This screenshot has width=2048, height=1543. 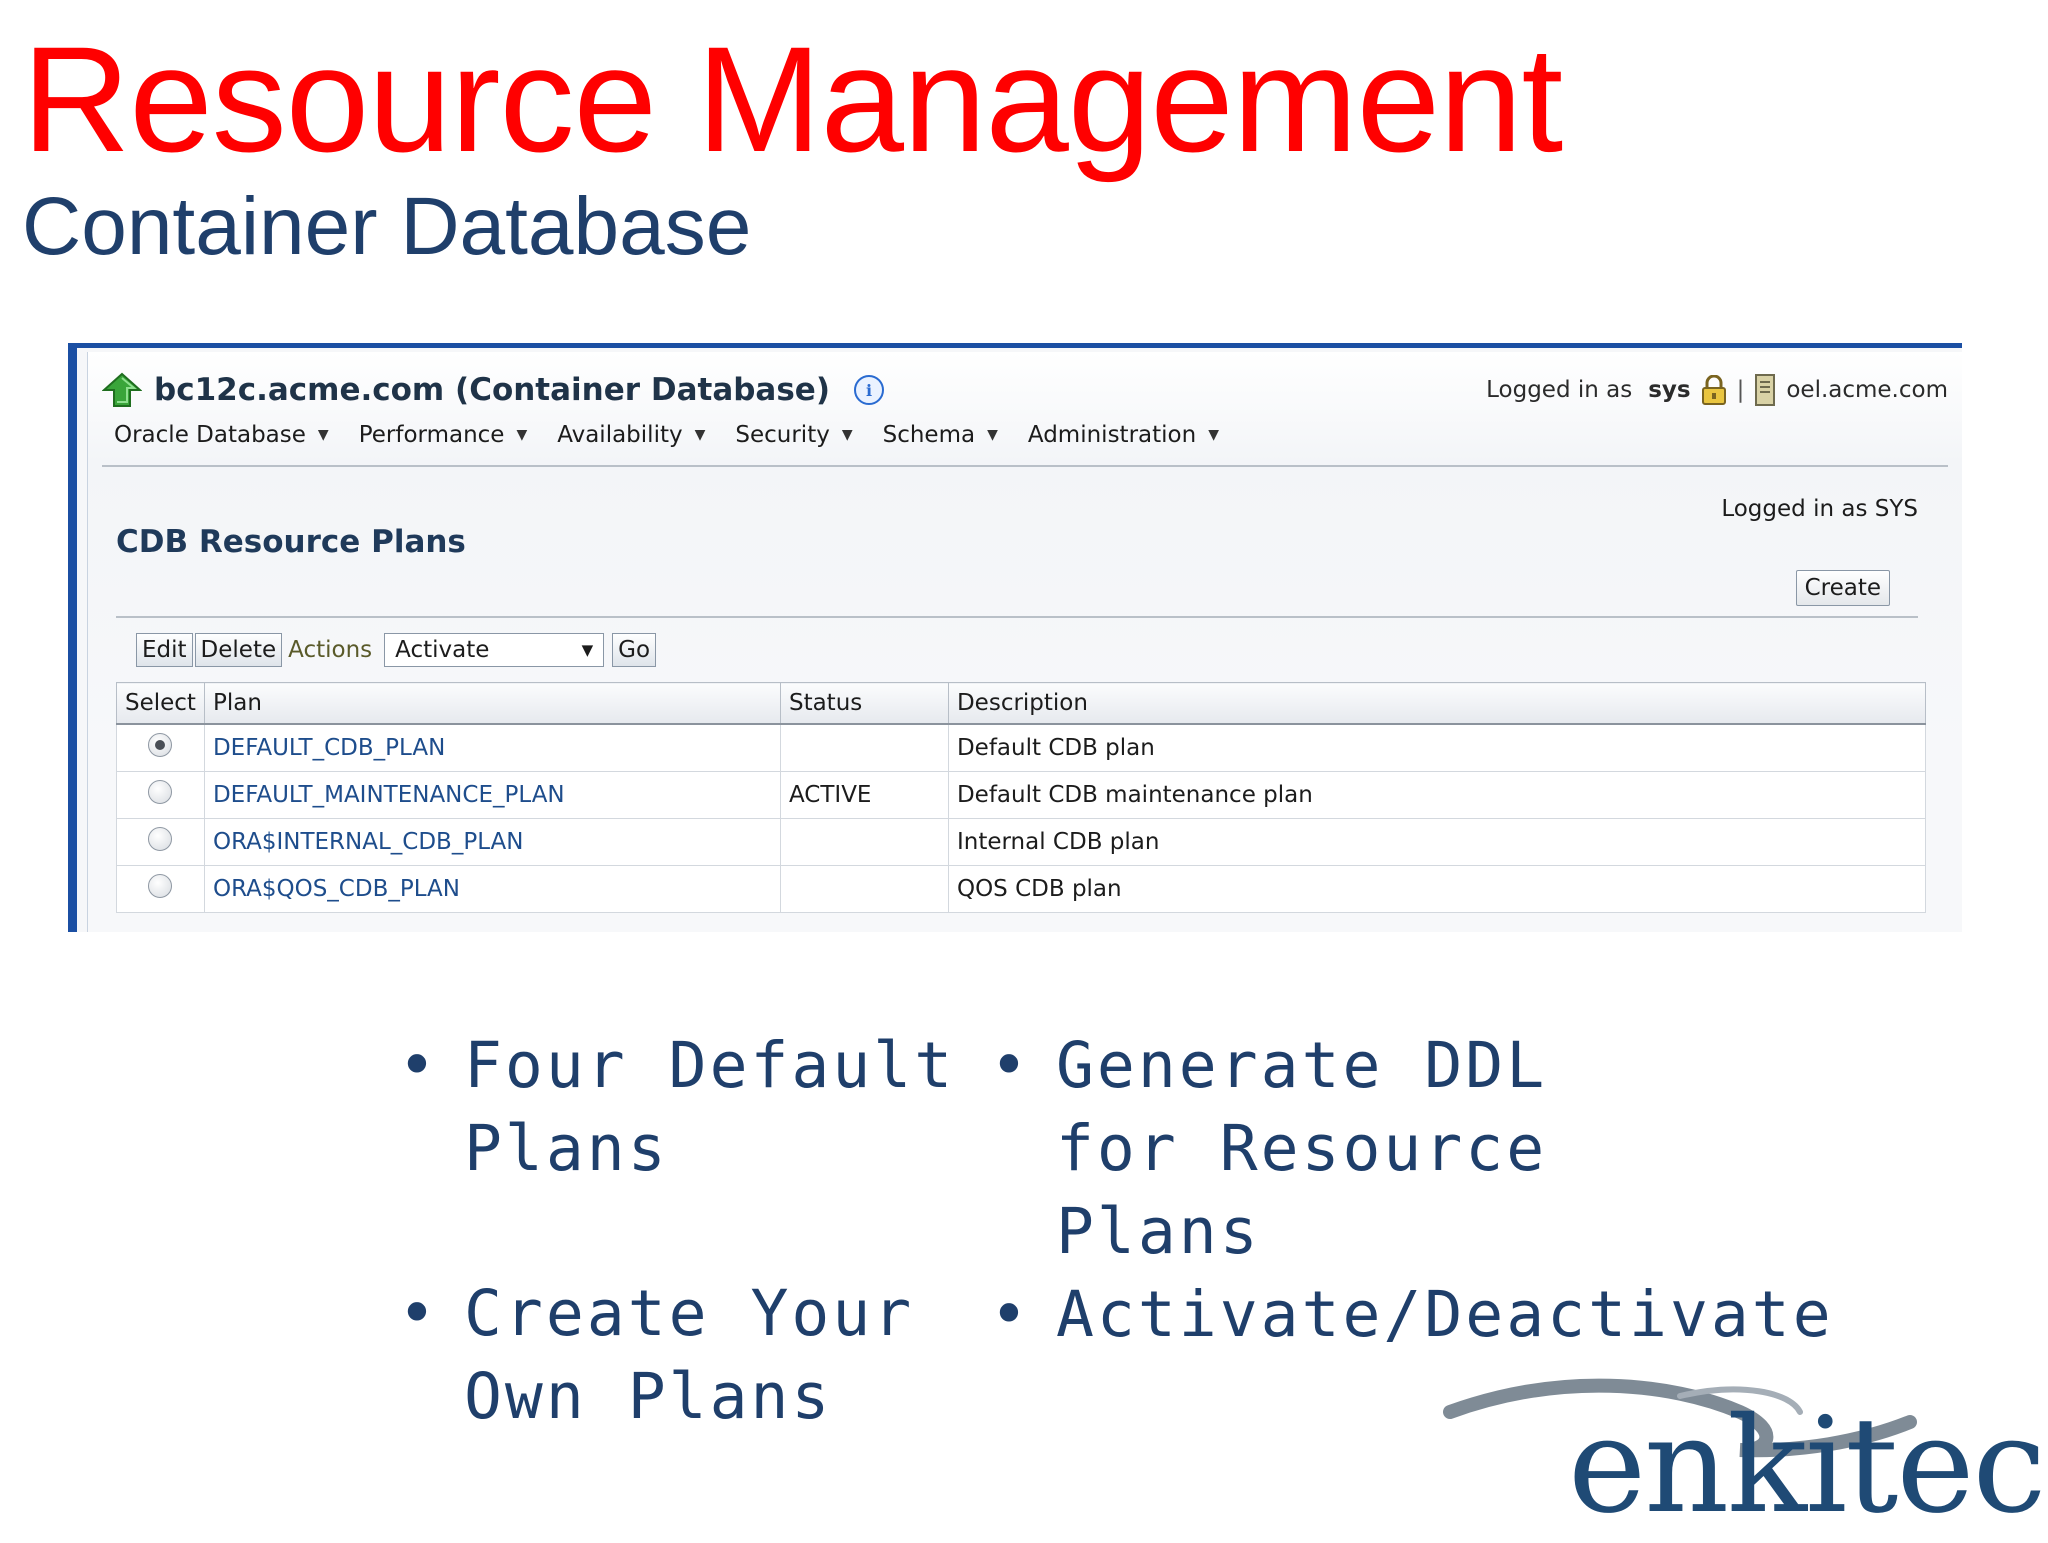 I want to click on menu-performance: Performance ▼, so click(x=443, y=435).